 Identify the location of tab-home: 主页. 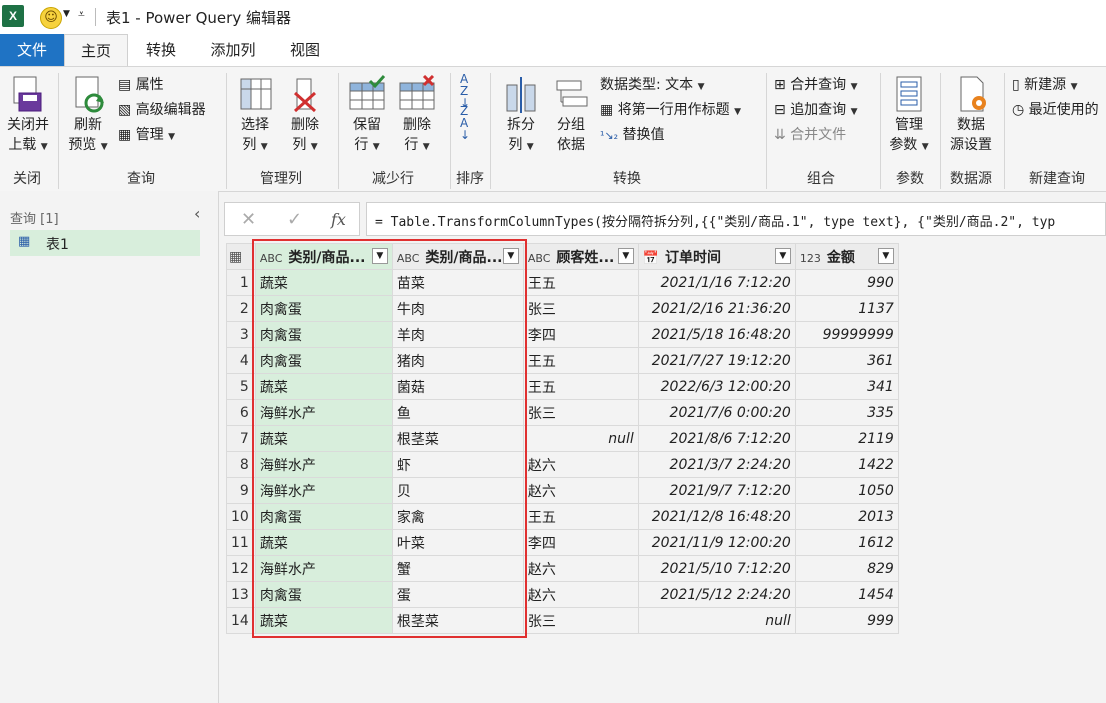
(96, 50).